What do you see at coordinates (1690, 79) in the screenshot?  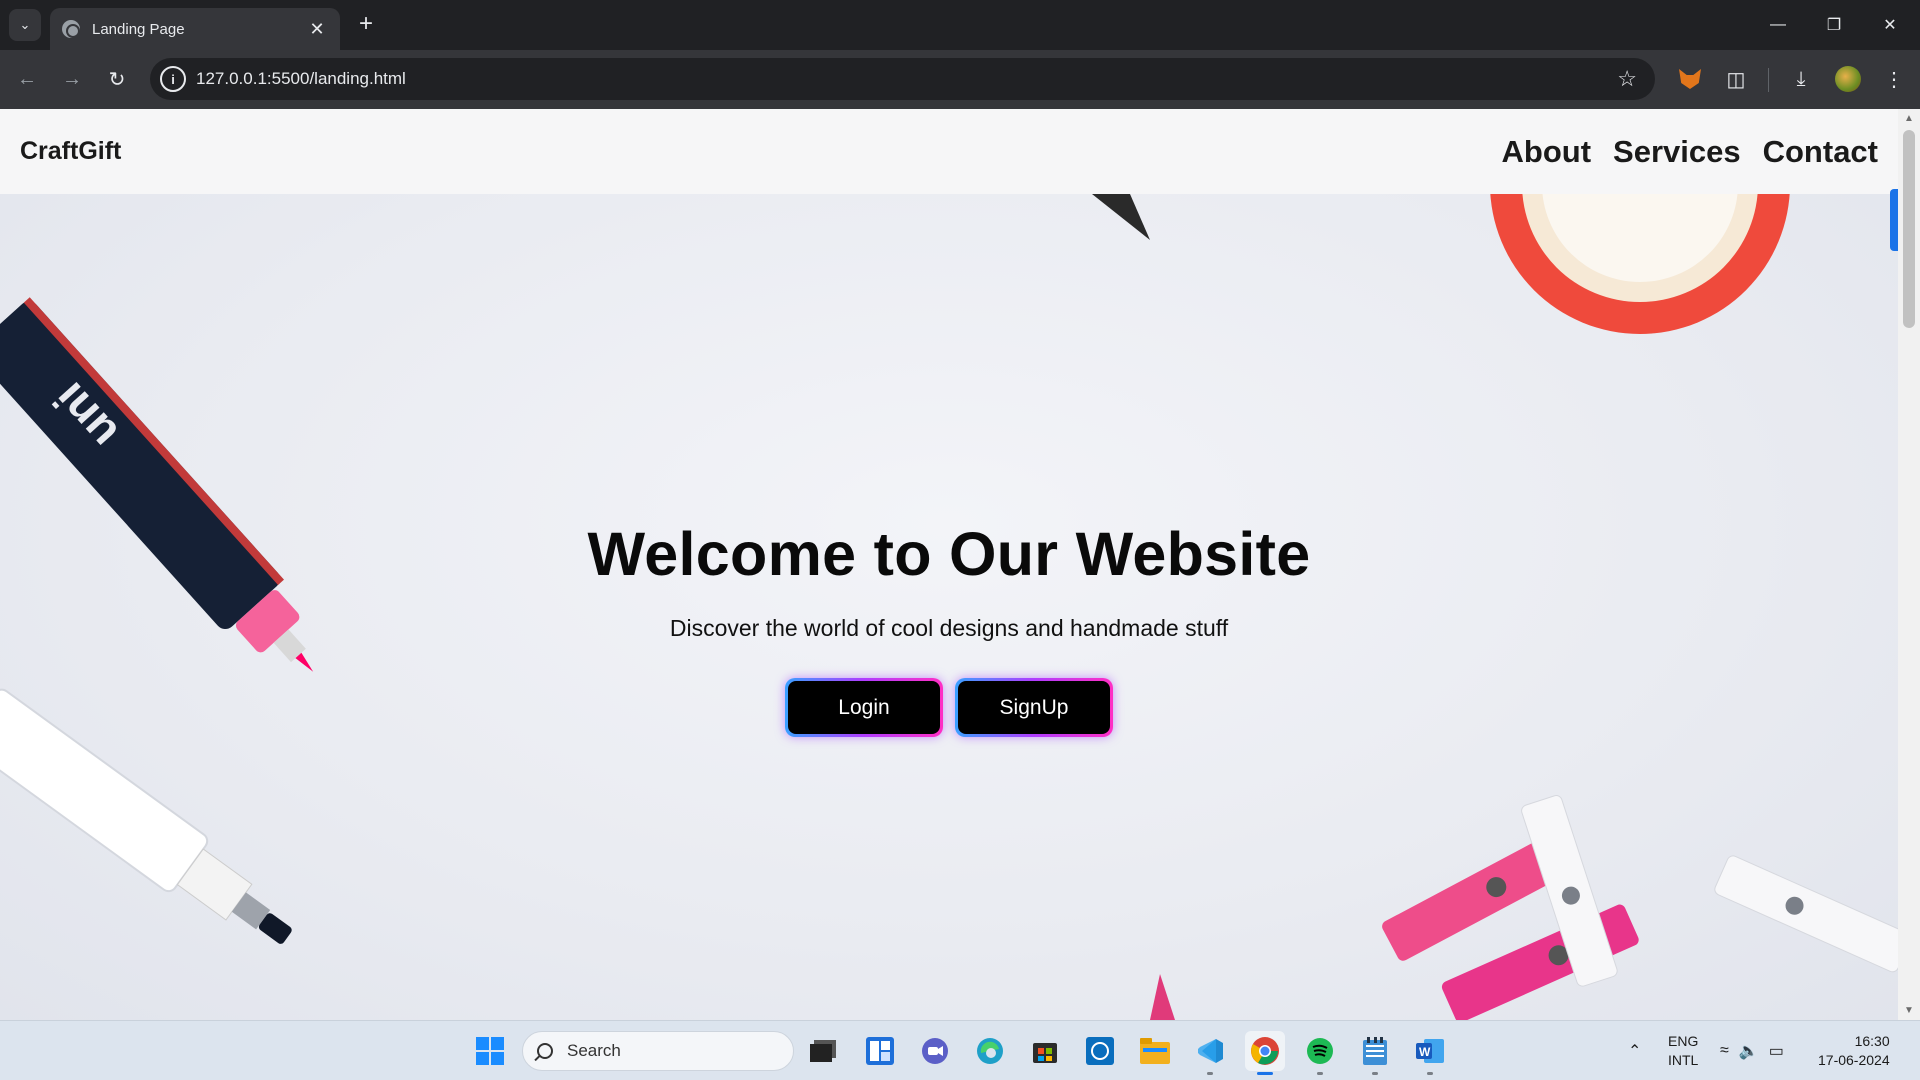 I see `metamask-fox-icon` at bounding box center [1690, 79].